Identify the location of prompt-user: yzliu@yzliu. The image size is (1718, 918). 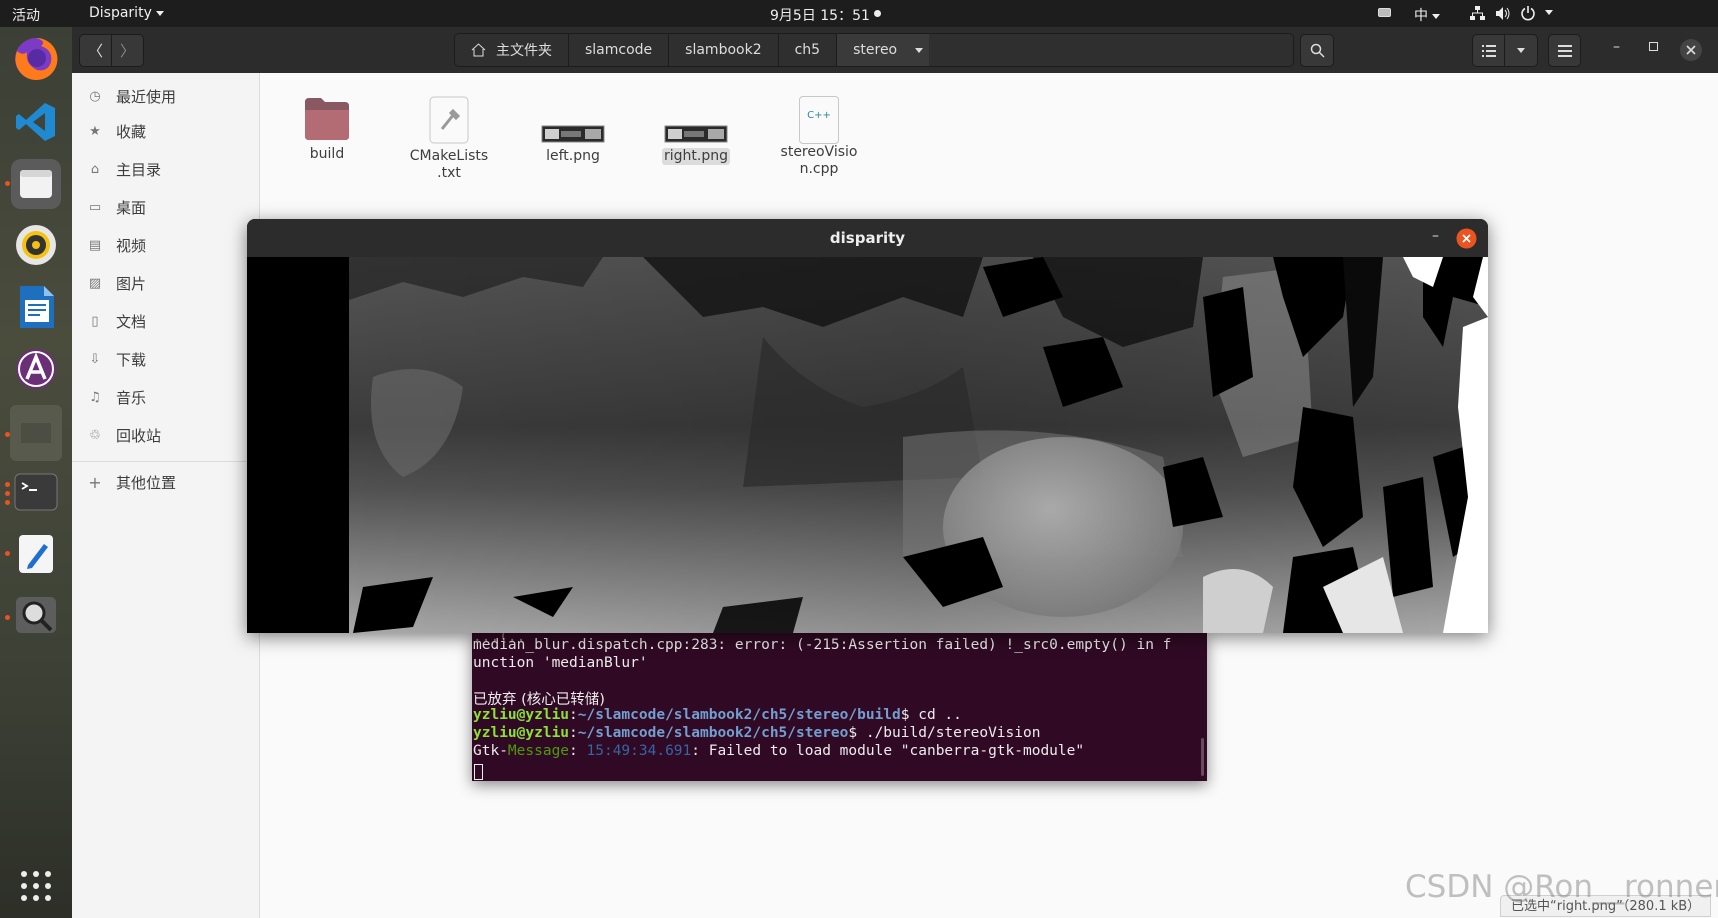
(521, 715).